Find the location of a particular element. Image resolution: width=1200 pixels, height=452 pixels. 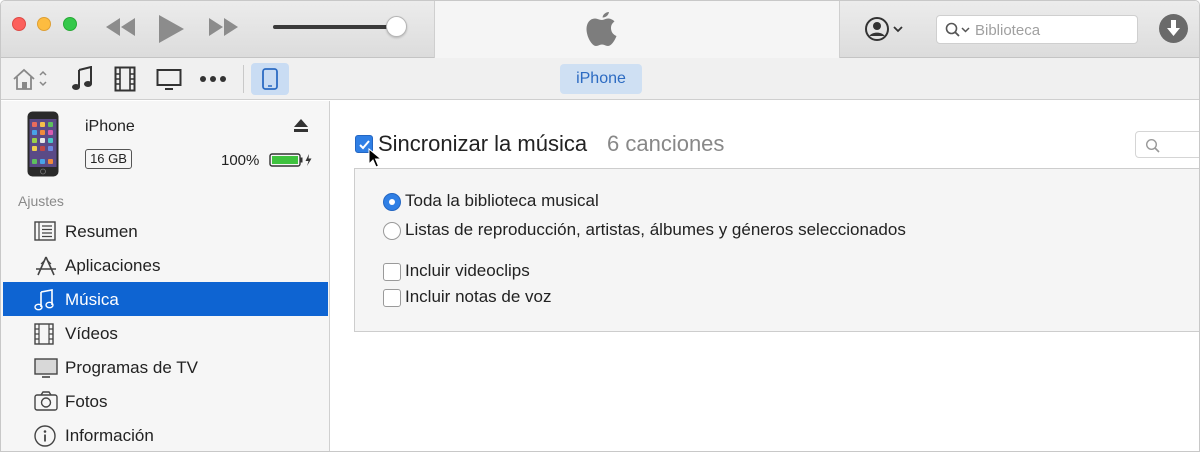

toolbar-divider is located at coordinates (243, 79).